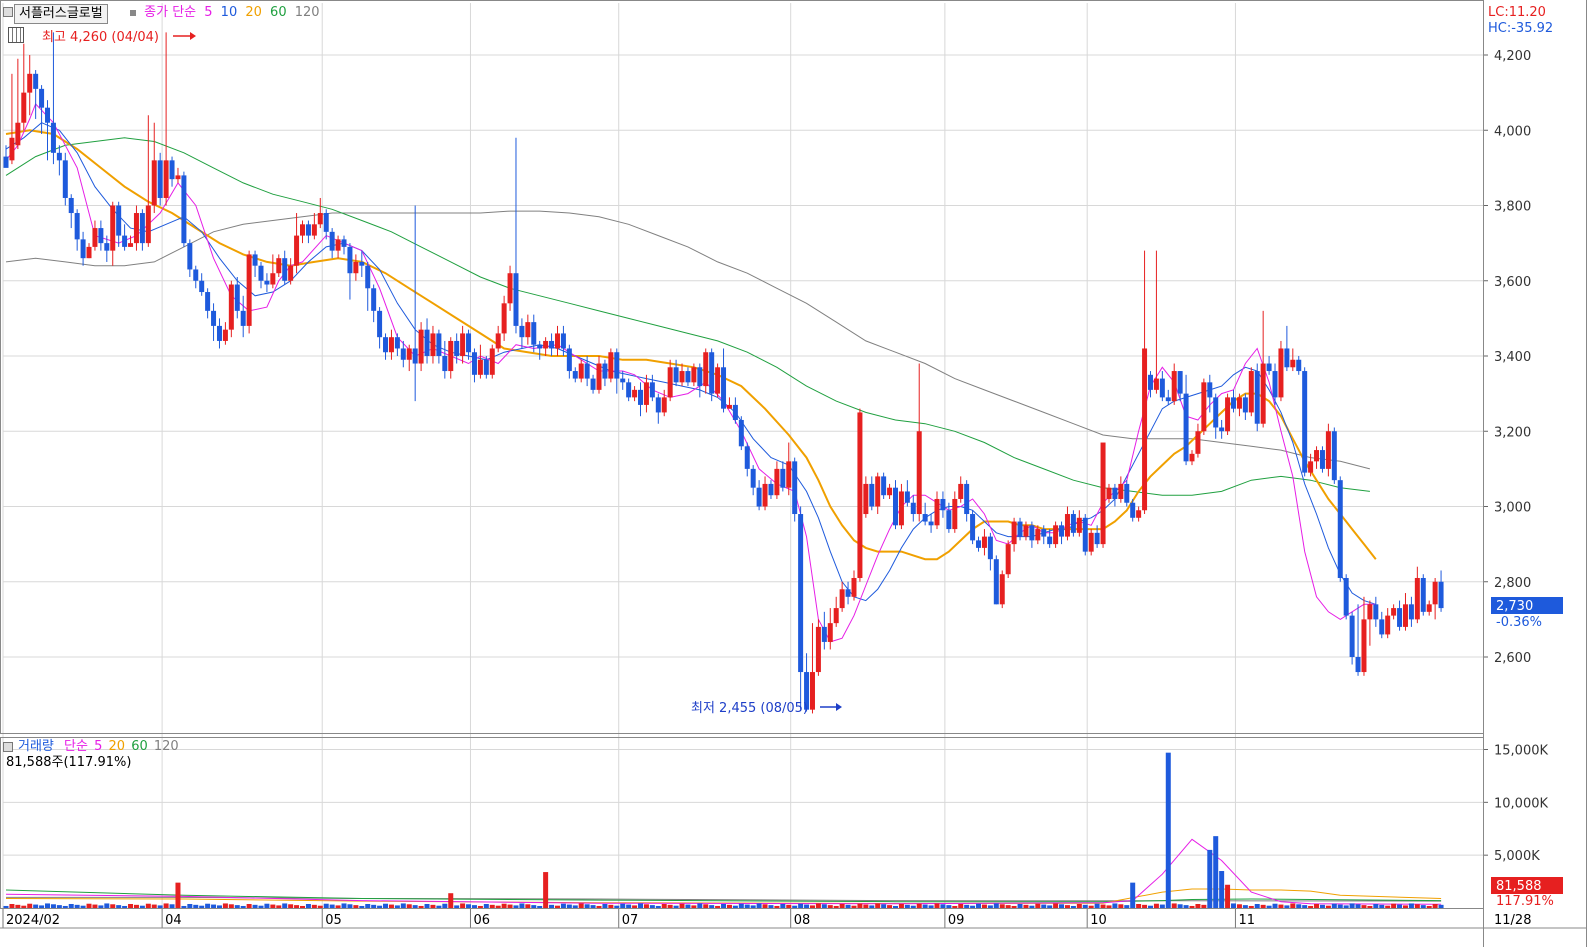 The width and height of the screenshot is (1587, 947). What do you see at coordinates (305, 12) in the screenshot?
I see `ma-legend-item: 120` at bounding box center [305, 12].